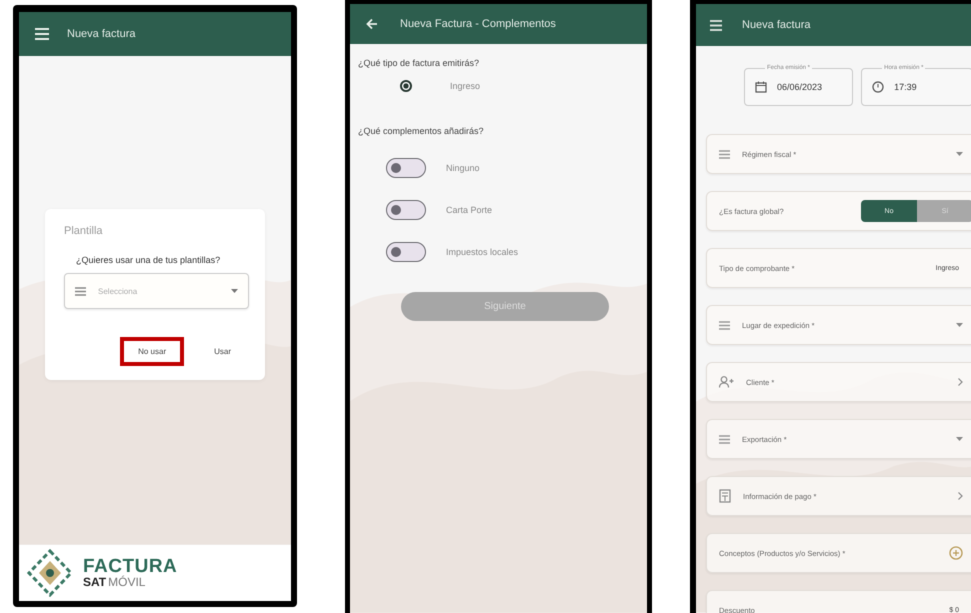  What do you see at coordinates (406, 86) in the screenshot?
I see `radio-button` at bounding box center [406, 86].